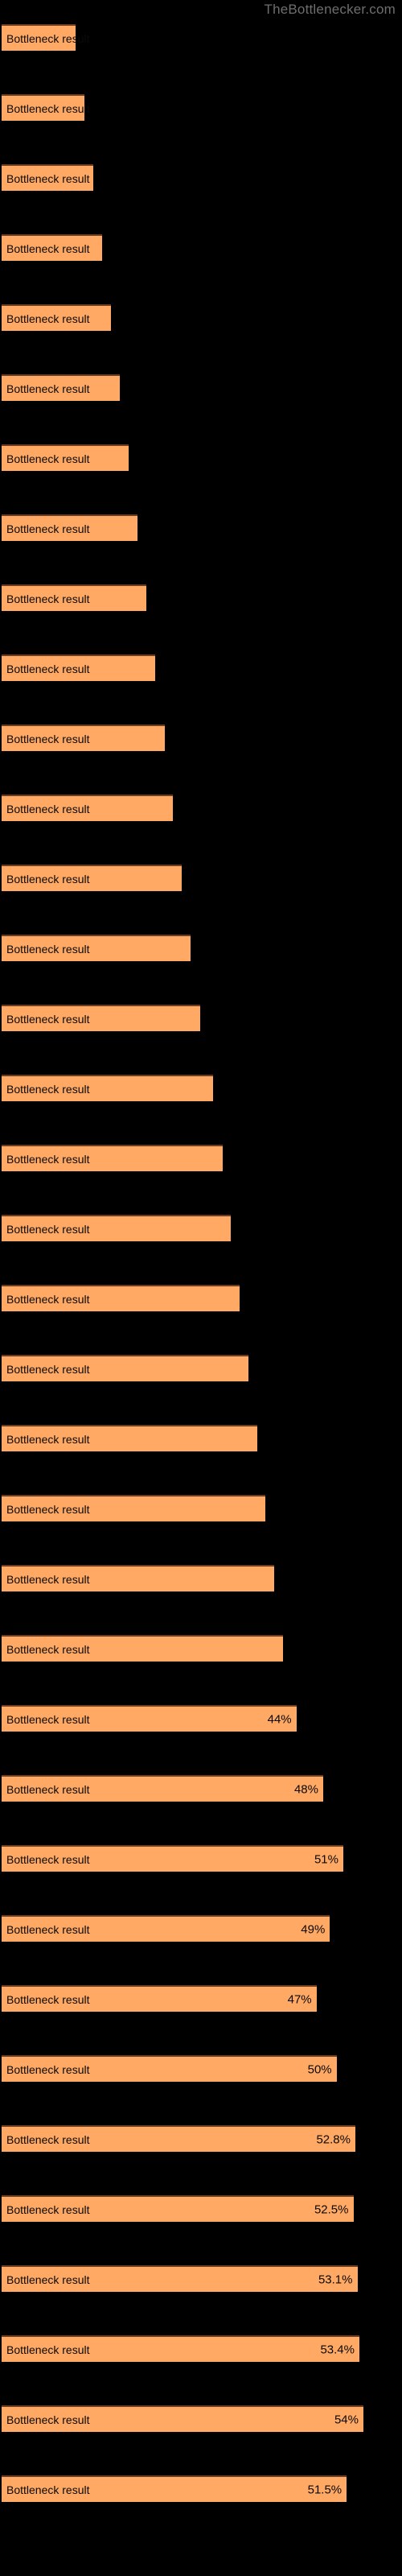 The width and height of the screenshot is (402, 2576). Describe the element at coordinates (201, 2440) in the screenshot. I see `chart-row: Bottleneck result 54%` at that location.